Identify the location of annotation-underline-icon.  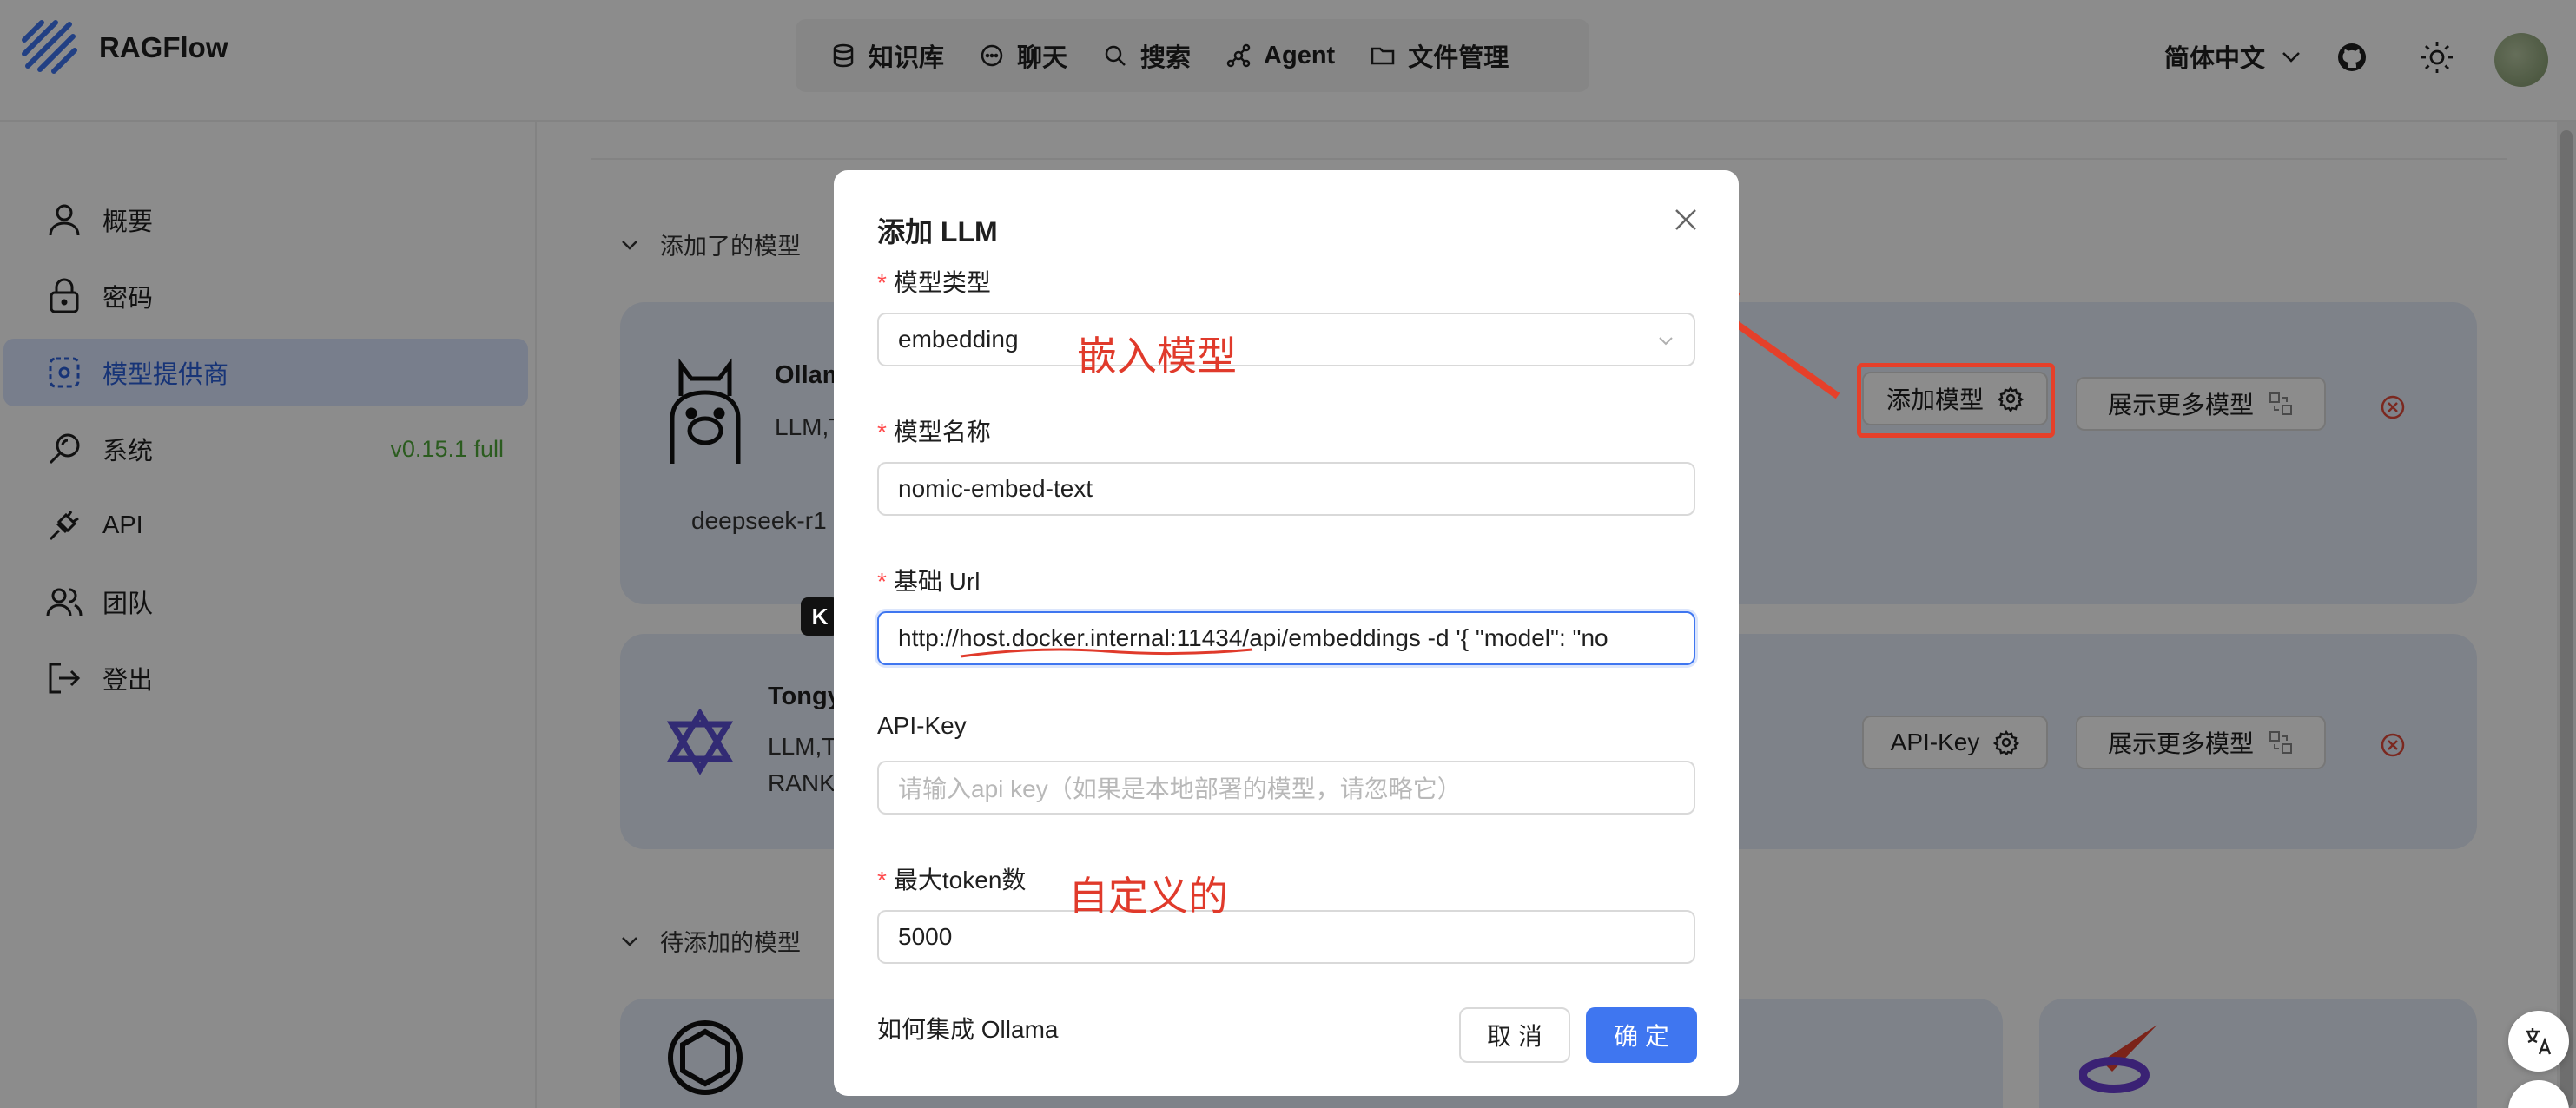
(1106, 653).